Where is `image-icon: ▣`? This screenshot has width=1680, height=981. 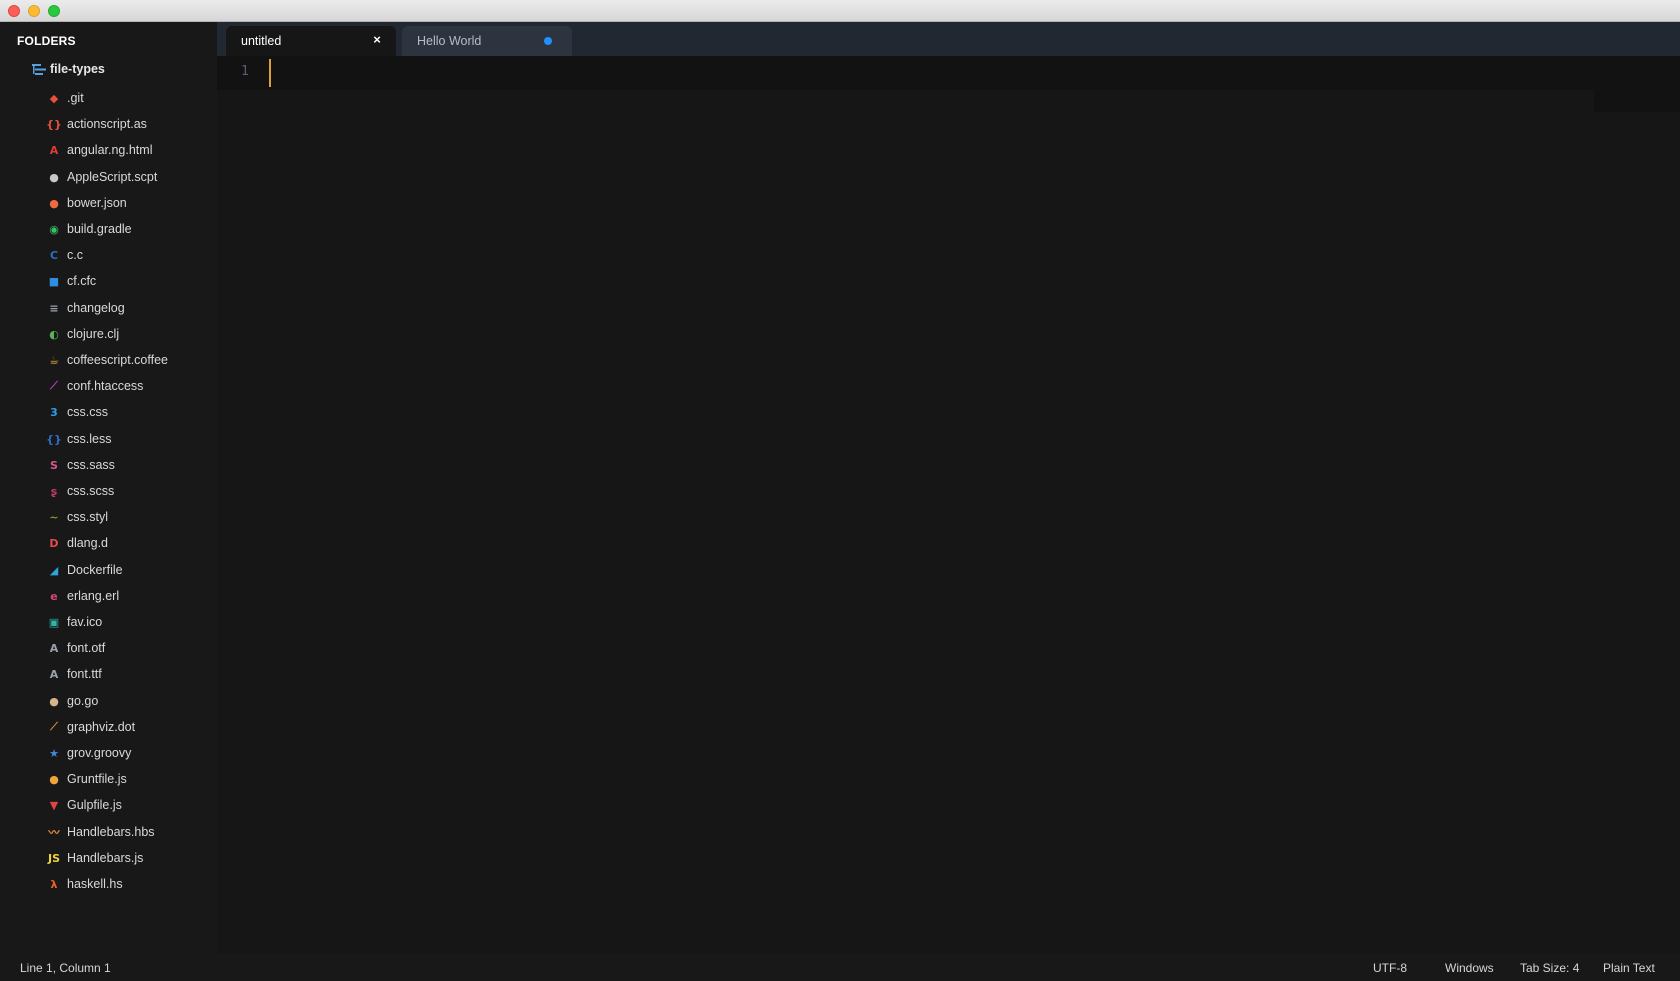 image-icon: ▣ is located at coordinates (54, 622).